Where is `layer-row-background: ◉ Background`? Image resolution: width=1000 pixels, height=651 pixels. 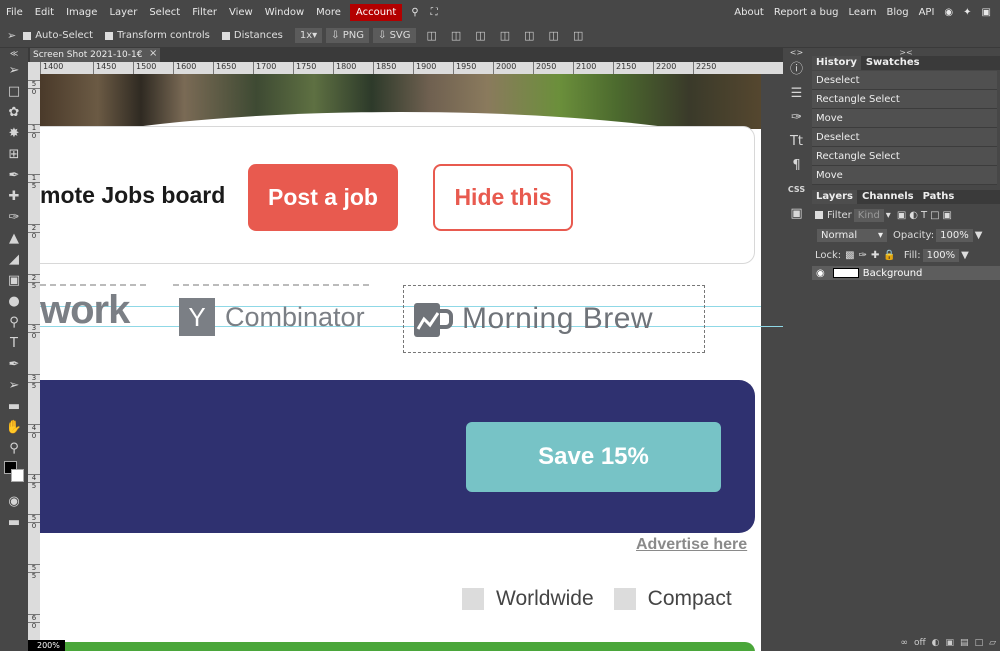
layer-row-background: ◉ Background is located at coordinates (906, 273).